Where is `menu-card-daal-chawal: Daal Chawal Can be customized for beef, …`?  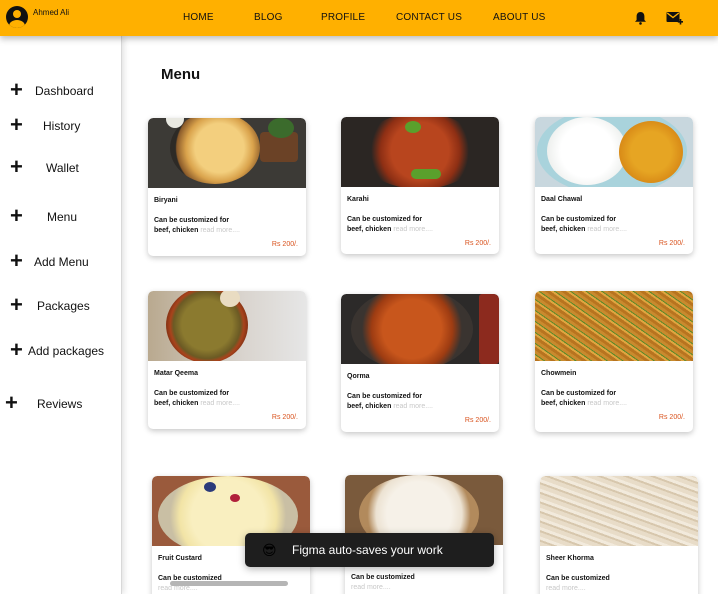
menu-card-daal-chawal: Daal Chawal Can be customized for beef, … is located at coordinates (614, 185).